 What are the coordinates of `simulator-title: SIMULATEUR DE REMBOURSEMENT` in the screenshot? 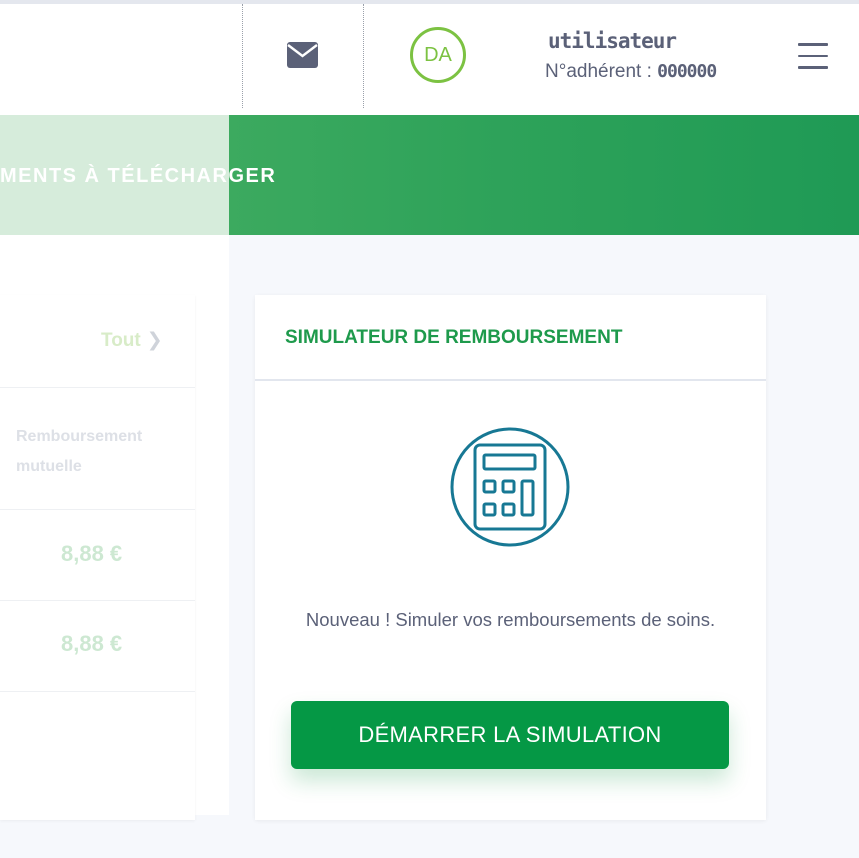 It's located at (454, 337).